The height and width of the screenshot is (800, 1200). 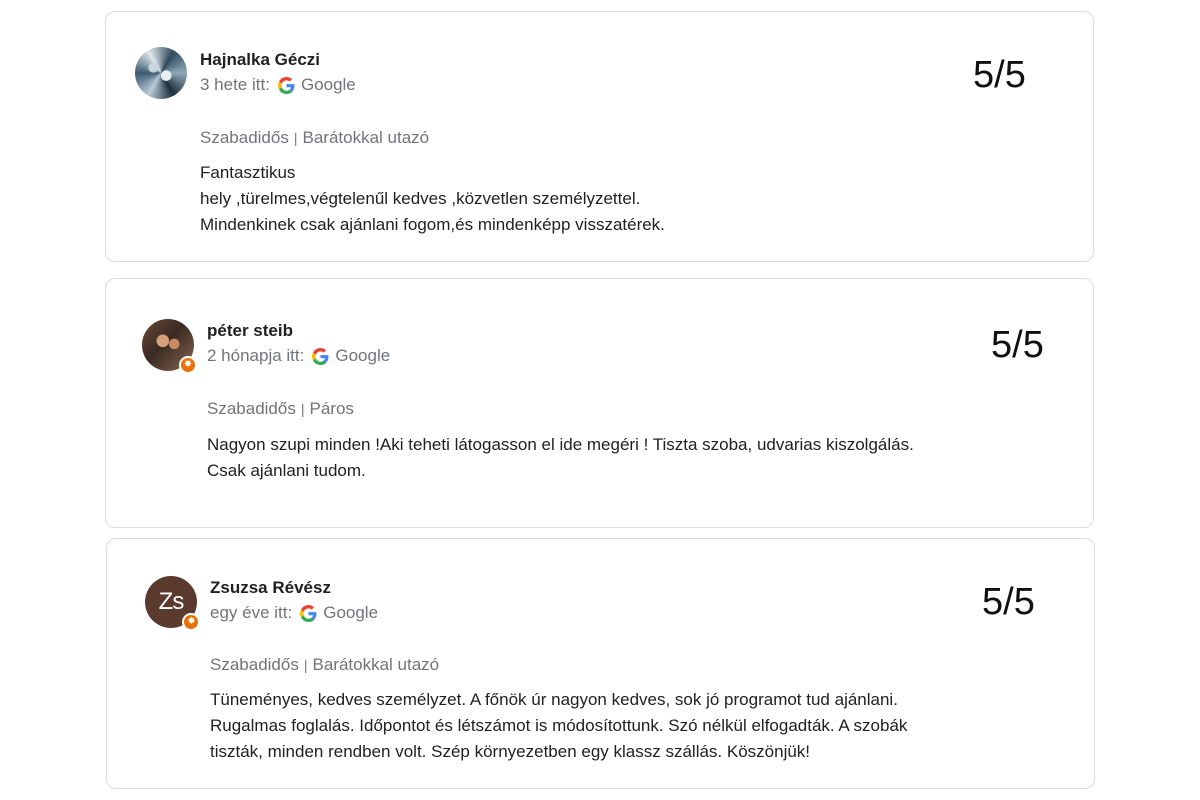 What do you see at coordinates (169, 346) in the screenshot?
I see `reviewer-avatar: ✸` at bounding box center [169, 346].